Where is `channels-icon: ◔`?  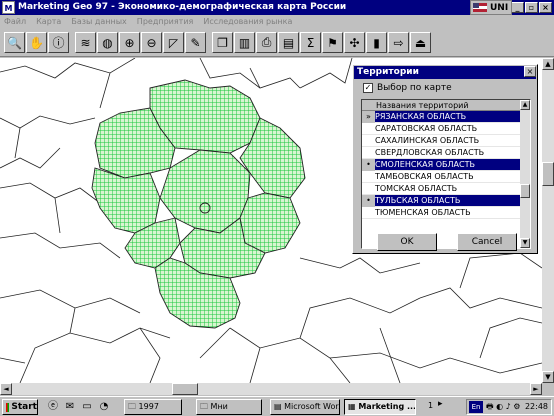 channels-icon: ◔ is located at coordinates (104, 407).